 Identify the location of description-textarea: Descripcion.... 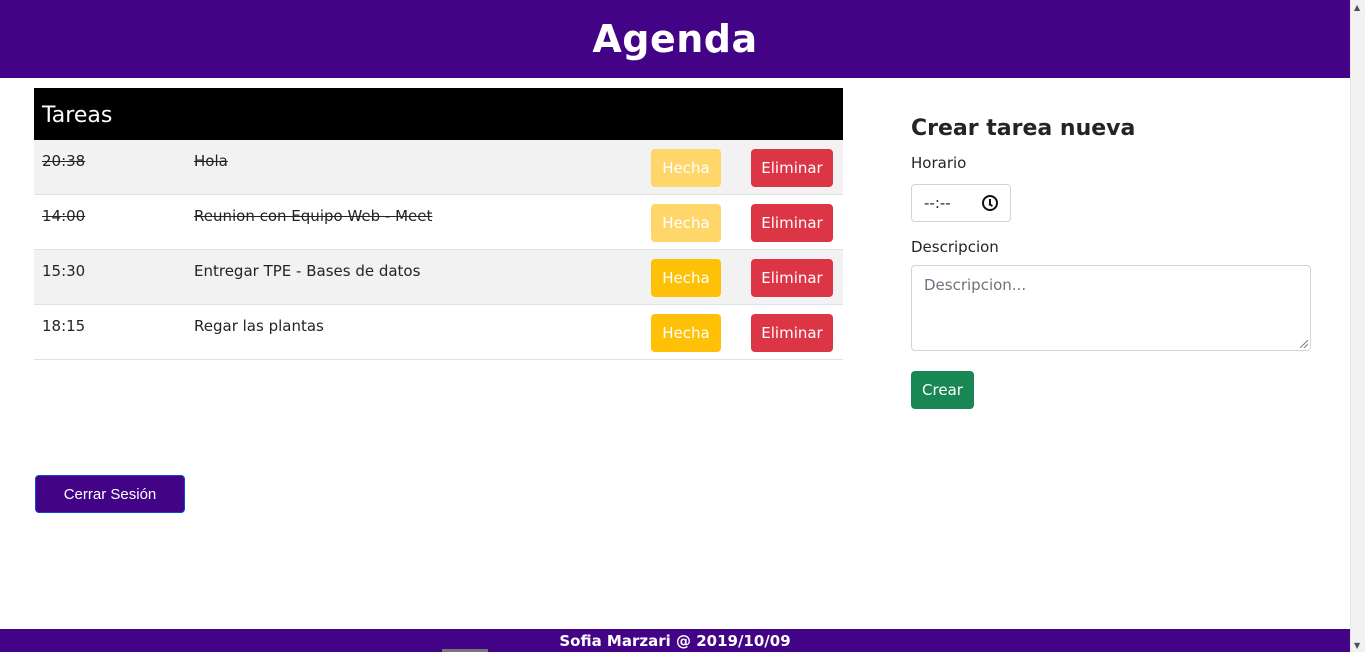
(1111, 308).